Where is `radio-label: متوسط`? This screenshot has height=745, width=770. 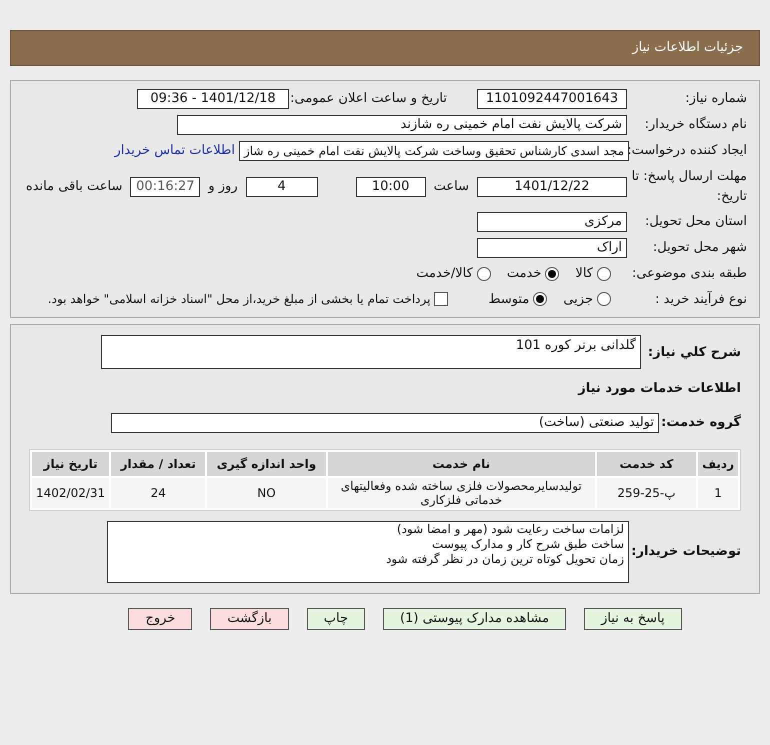
radio-label: متوسط is located at coordinates (509, 299).